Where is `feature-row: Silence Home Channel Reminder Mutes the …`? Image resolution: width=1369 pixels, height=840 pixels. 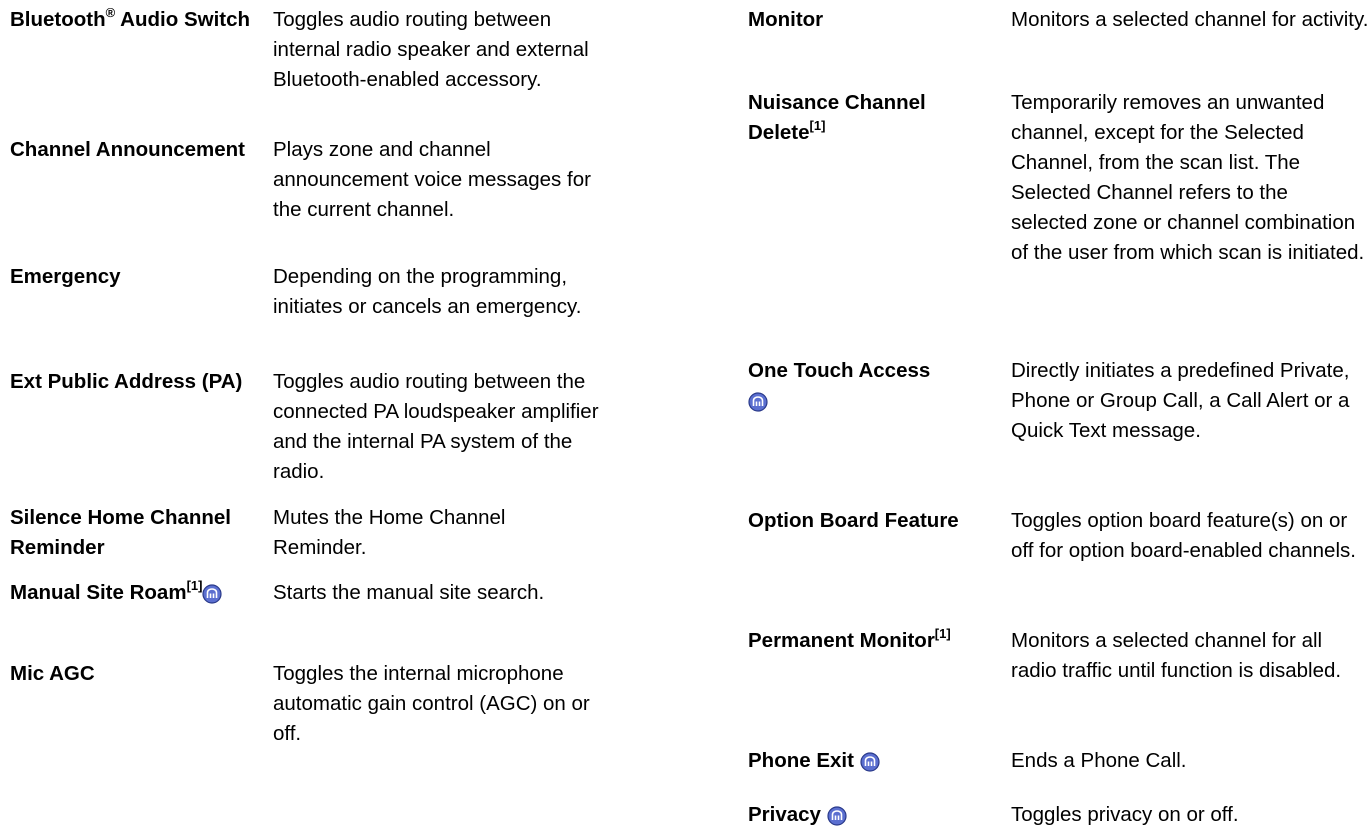
feature-row: Silence Home Channel Reminder Mutes the … is located at coordinates (330, 540).